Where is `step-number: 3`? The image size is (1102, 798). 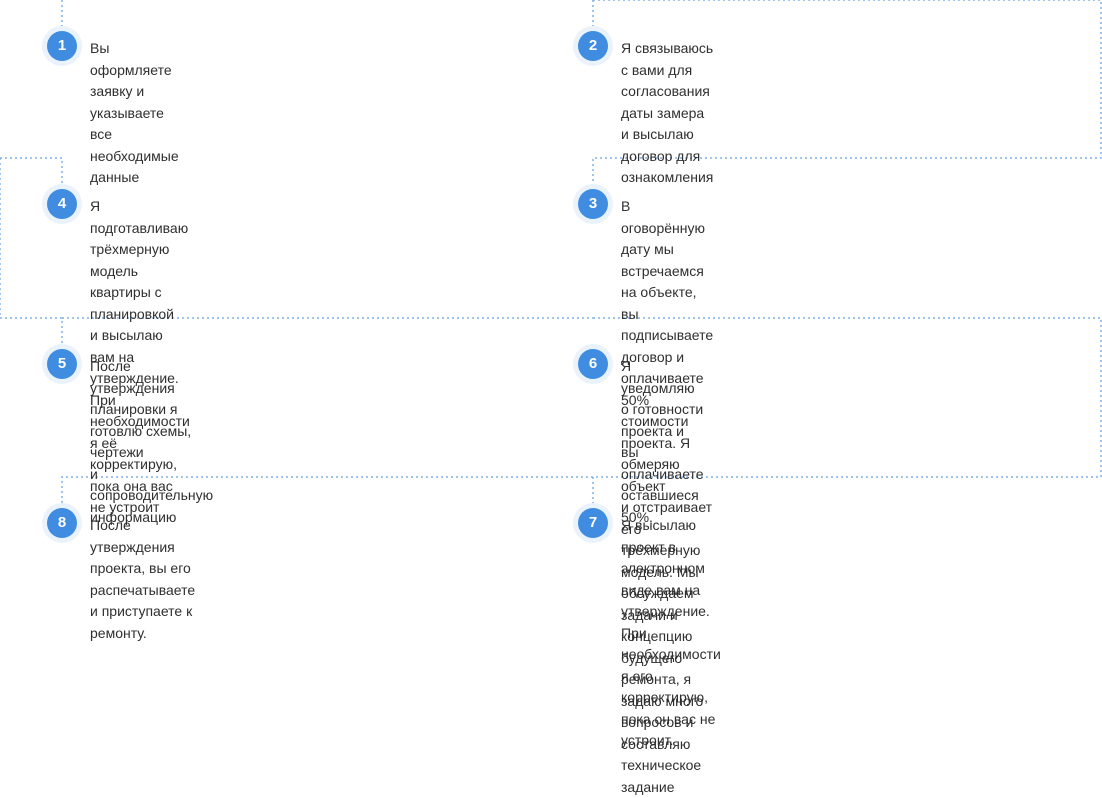 step-number: 3 is located at coordinates (593, 204).